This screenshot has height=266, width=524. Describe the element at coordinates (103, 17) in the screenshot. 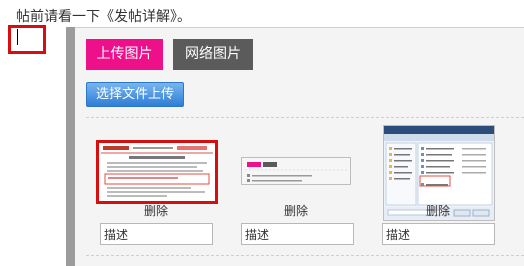

I see `notice-text: 帖前请看一下《发帖详解》。` at that location.